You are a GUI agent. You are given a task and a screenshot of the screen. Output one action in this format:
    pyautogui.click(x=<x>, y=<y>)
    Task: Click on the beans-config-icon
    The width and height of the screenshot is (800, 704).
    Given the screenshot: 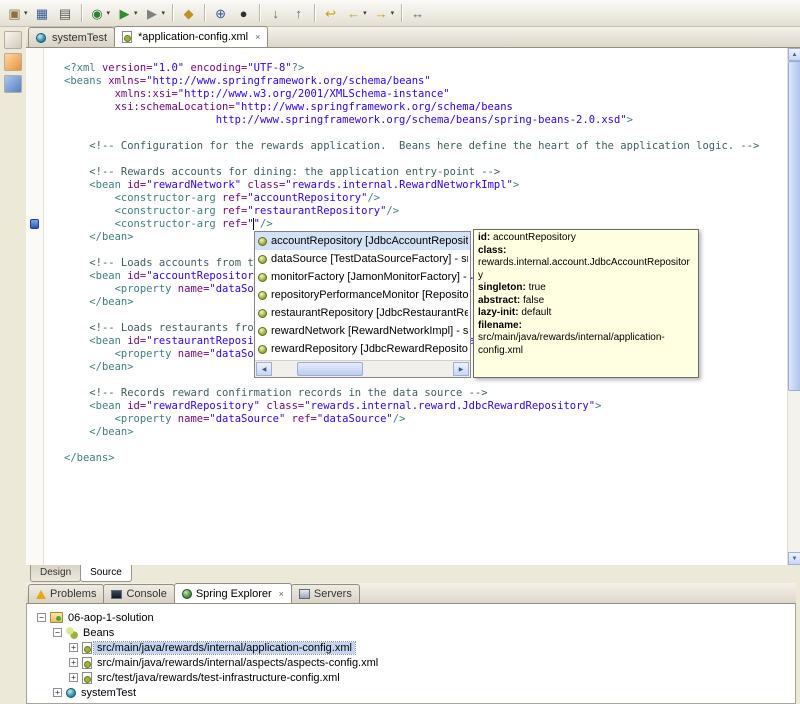 What is the action you would take?
    pyautogui.click(x=127, y=37)
    